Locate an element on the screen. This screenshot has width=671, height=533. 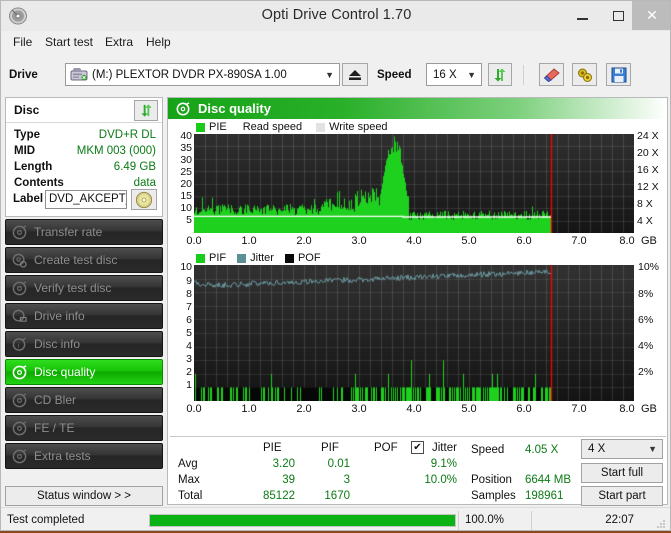
label-input: DVD_AKCEPT_V is located at coordinates (86, 199).